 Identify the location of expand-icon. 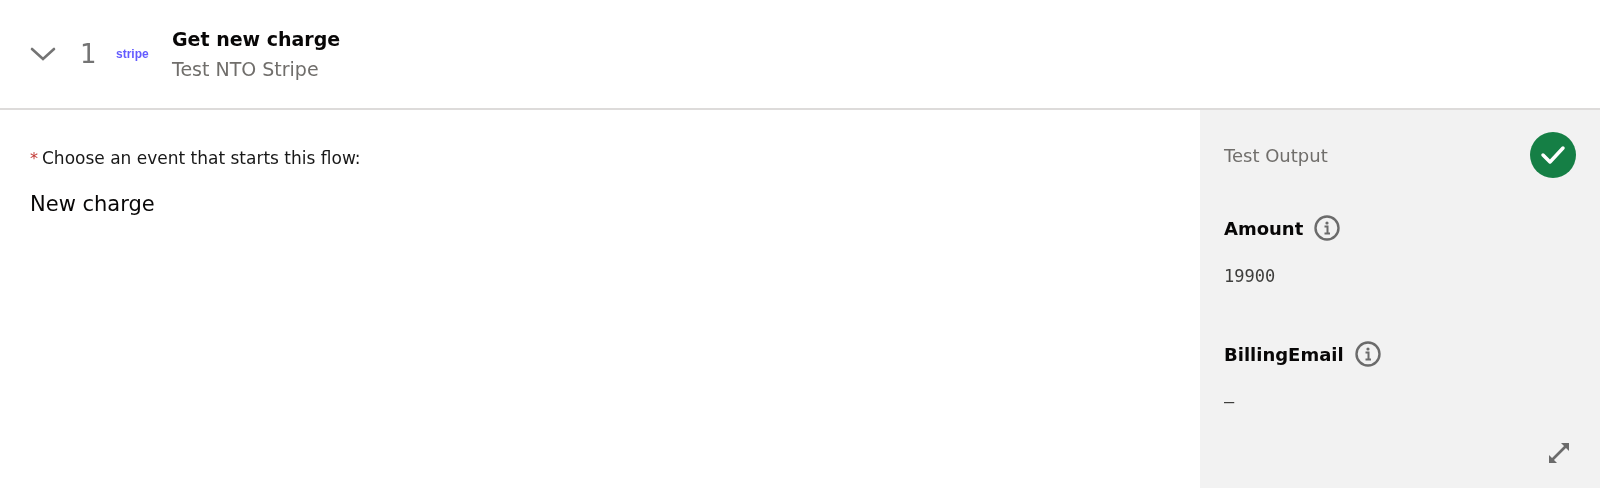
(1559, 453).